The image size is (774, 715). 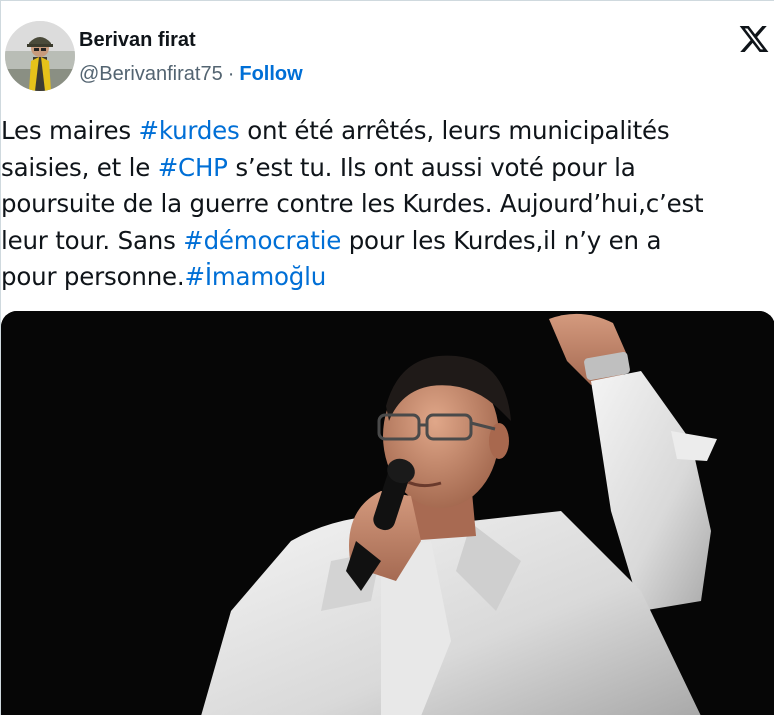 I want to click on tweet-header: Berivan firat @Berivanfirat75 · Follow, so click(x=389, y=59).